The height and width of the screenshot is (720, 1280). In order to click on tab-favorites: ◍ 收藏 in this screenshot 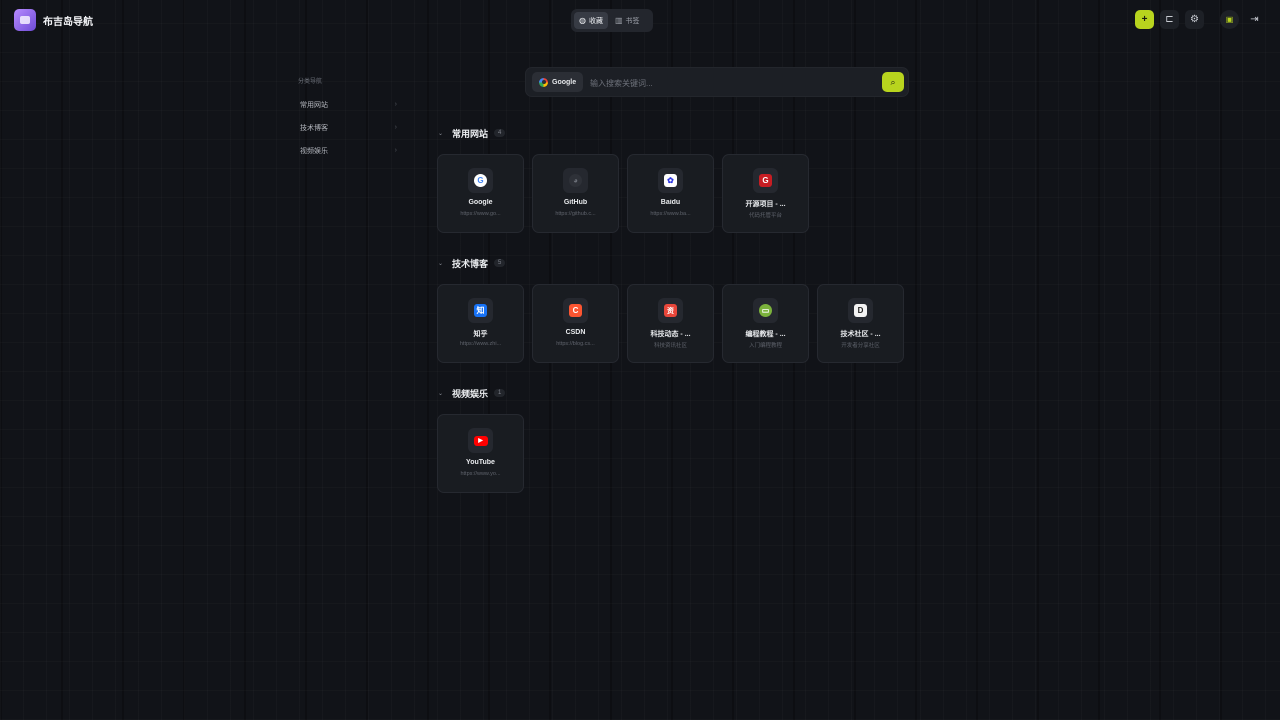, I will do `click(591, 20)`.